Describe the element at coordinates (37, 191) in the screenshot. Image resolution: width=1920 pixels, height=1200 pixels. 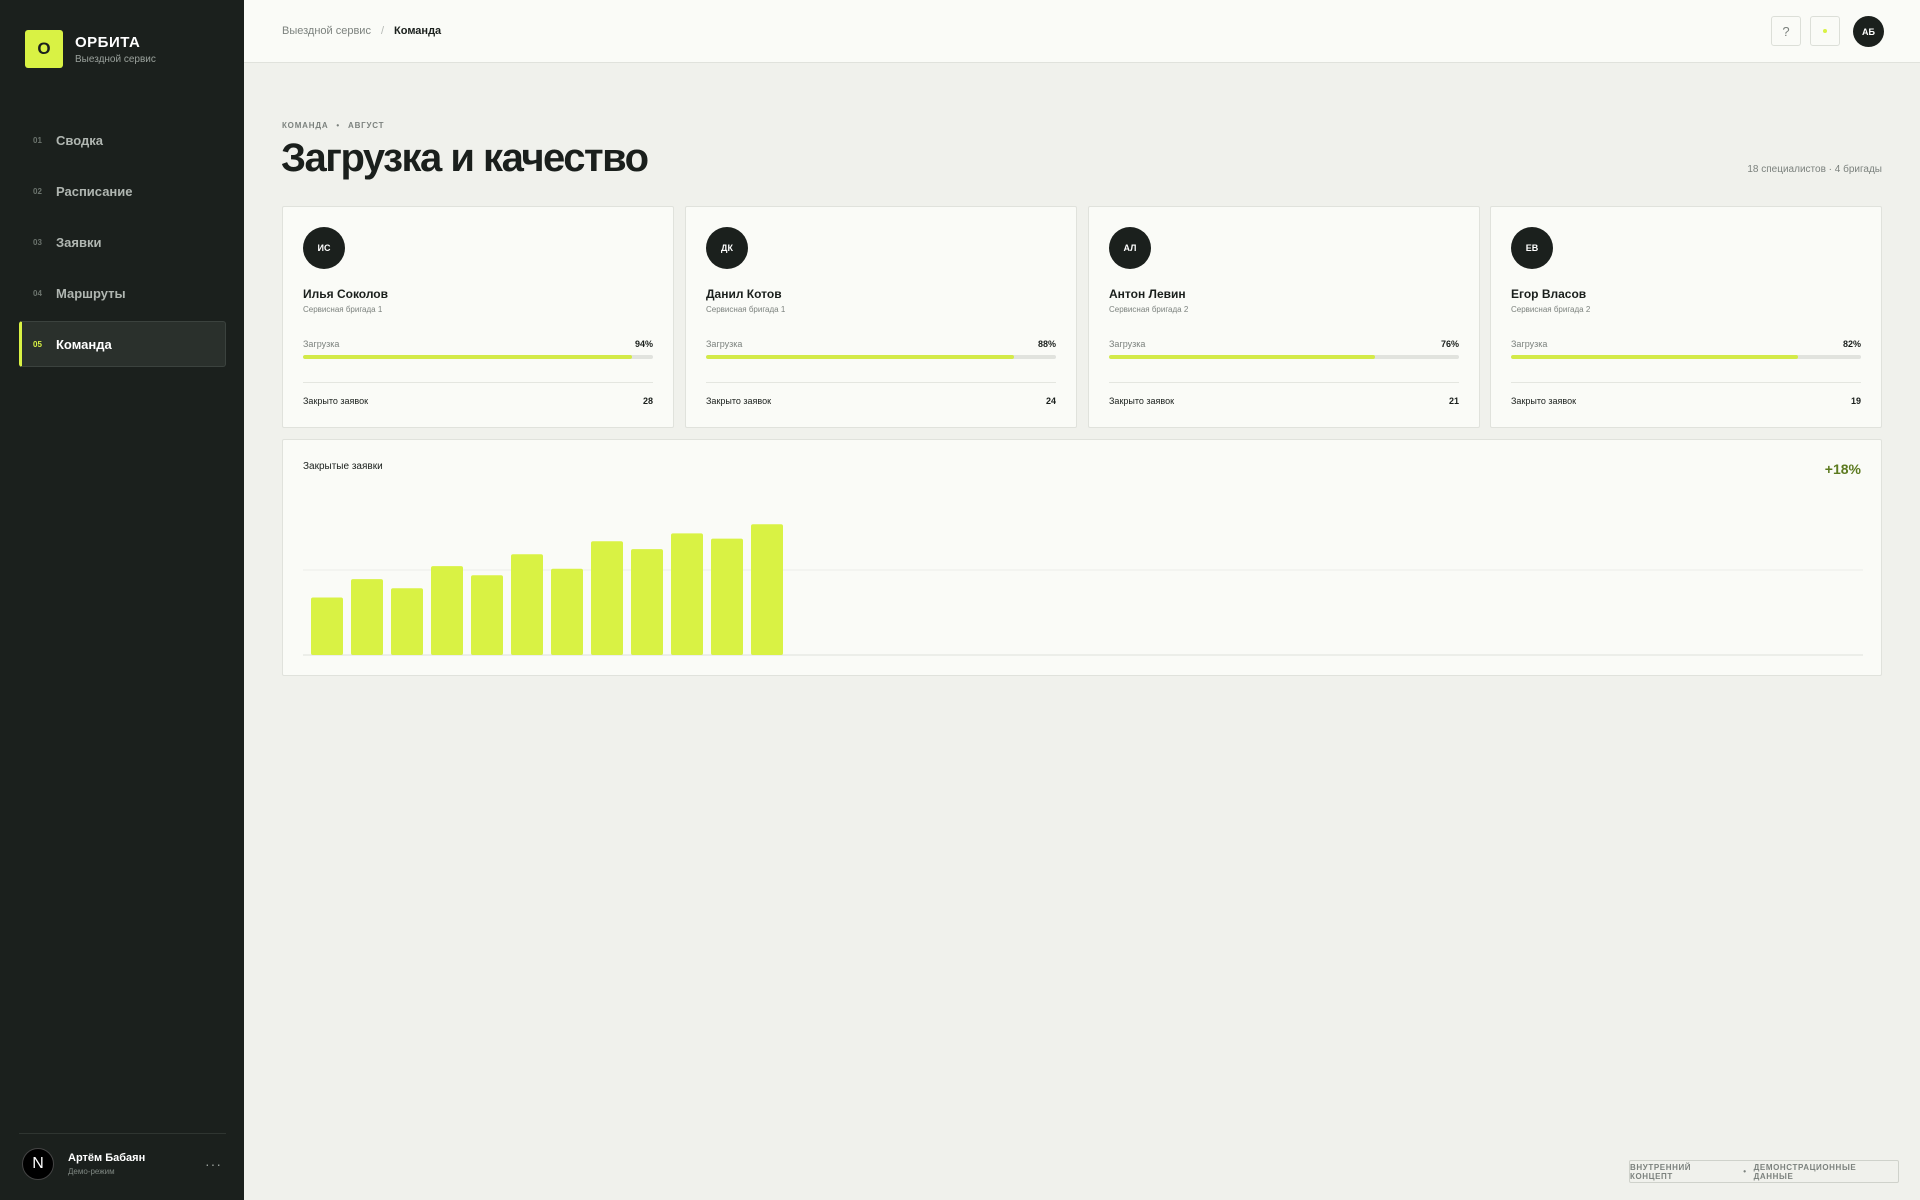
I see `nav-number: 02` at that location.